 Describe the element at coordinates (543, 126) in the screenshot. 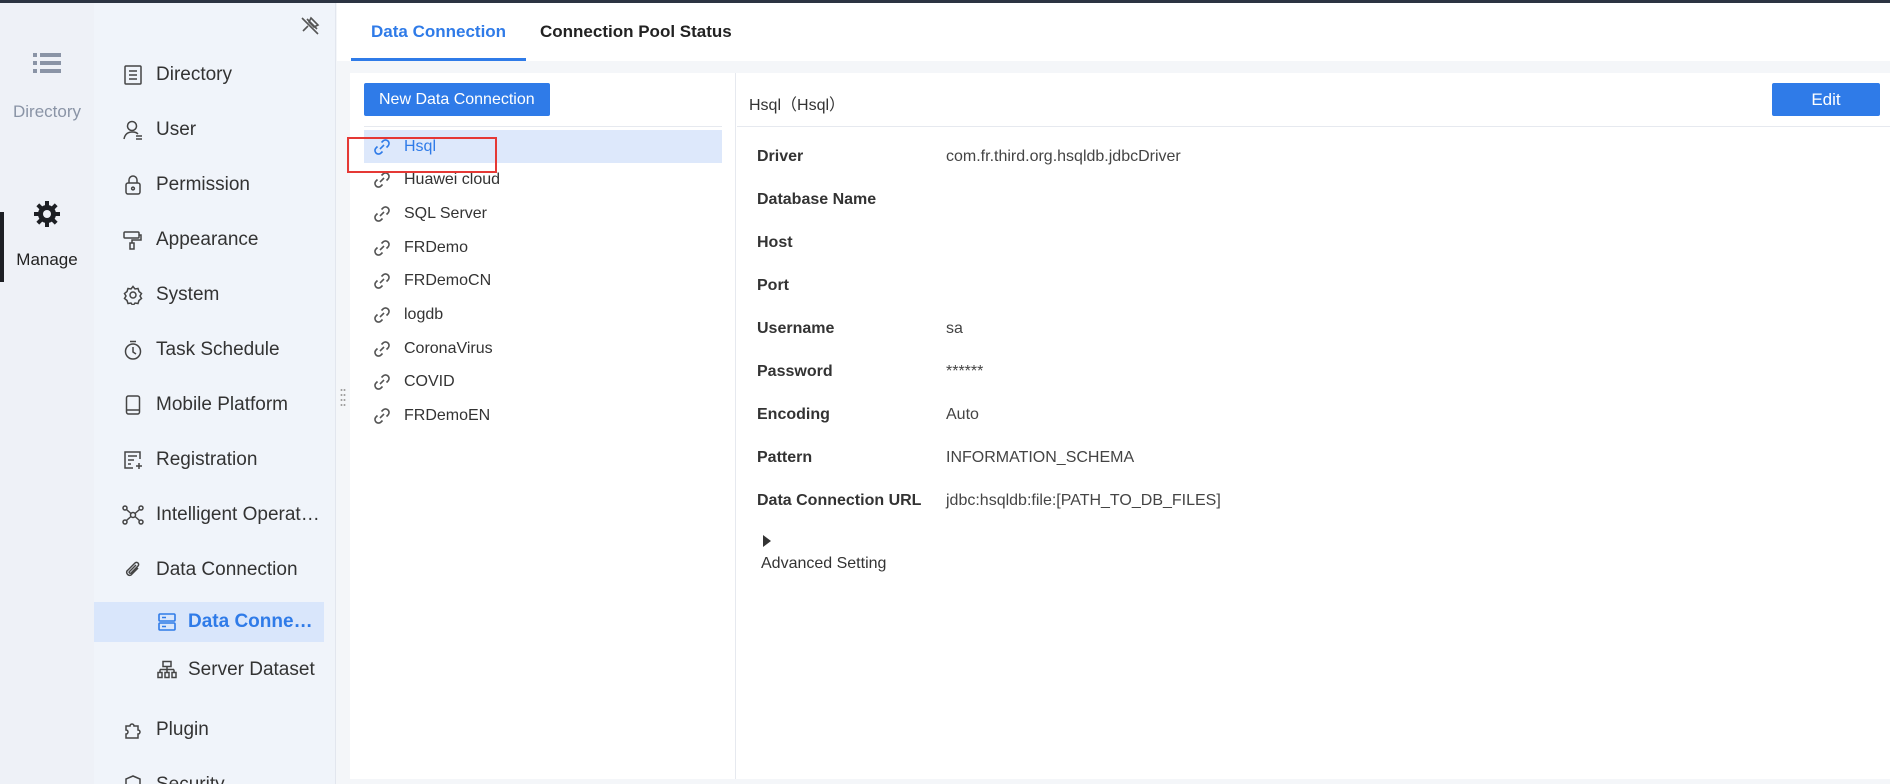

I see `divider` at that location.